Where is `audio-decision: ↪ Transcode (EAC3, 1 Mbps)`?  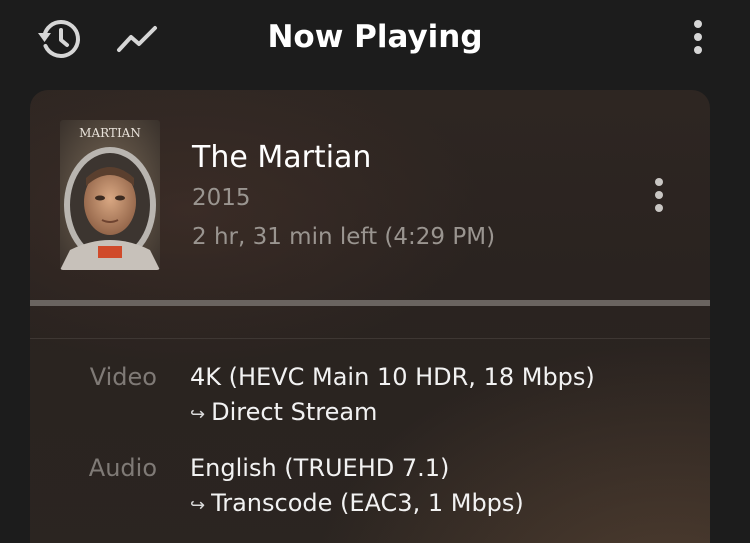 audio-decision: ↪ Transcode (EAC3, 1 Mbps) is located at coordinates (357, 504).